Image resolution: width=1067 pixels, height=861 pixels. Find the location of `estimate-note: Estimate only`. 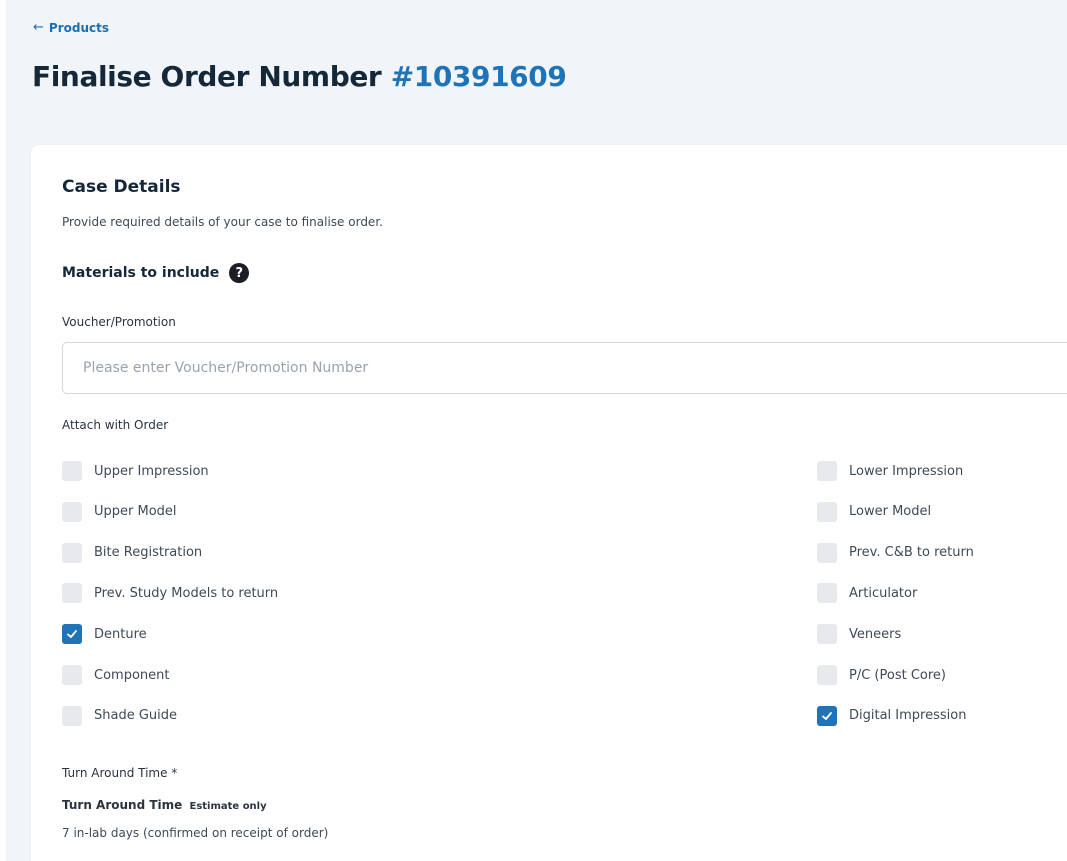

estimate-note: Estimate only is located at coordinates (228, 806).